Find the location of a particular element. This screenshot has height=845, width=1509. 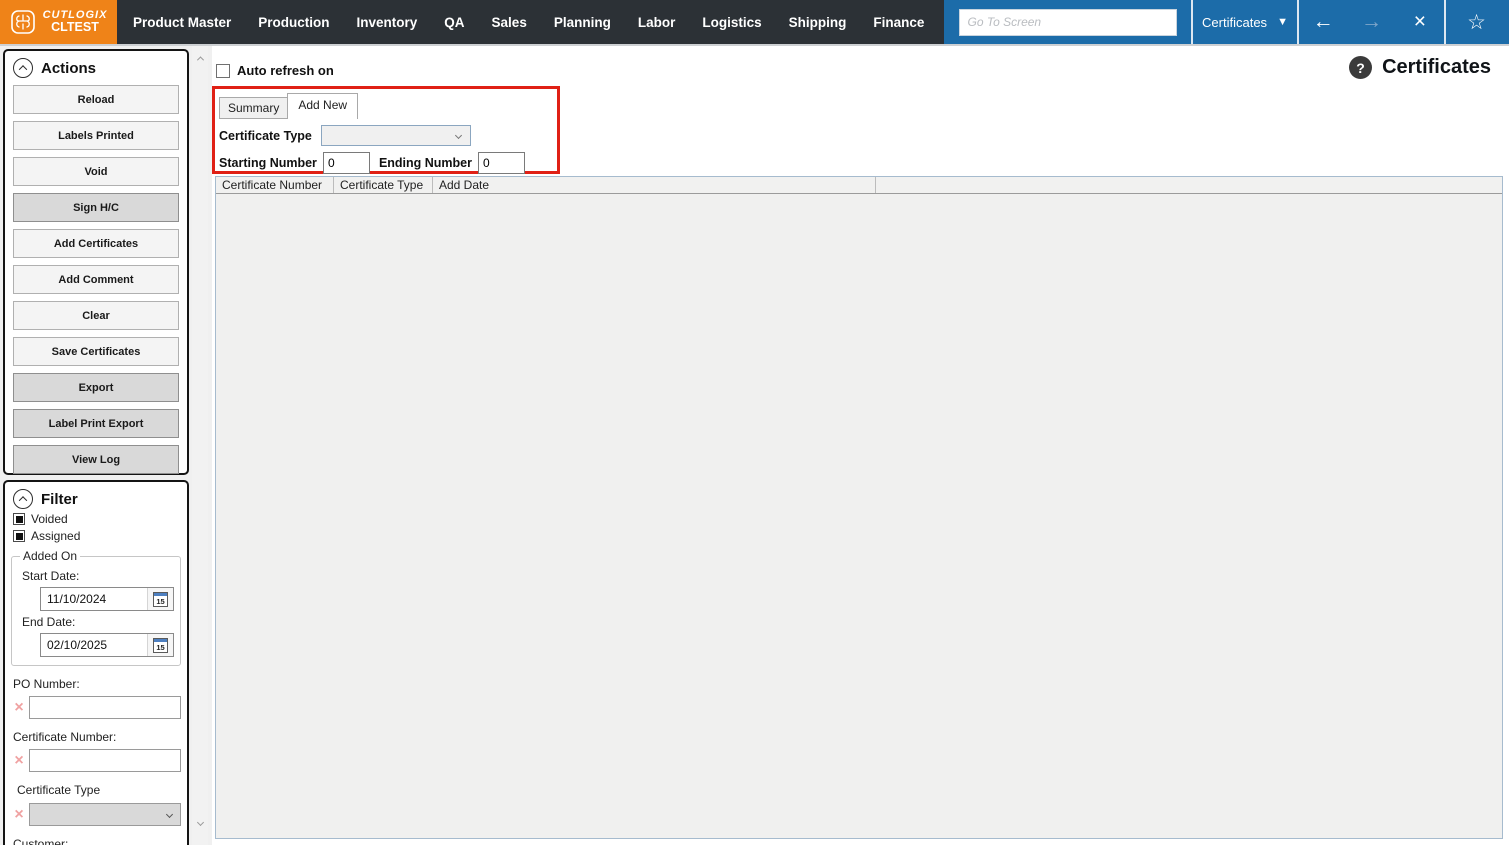

app-logo: CUTLOGIX CLTEST is located at coordinates (58, 22).